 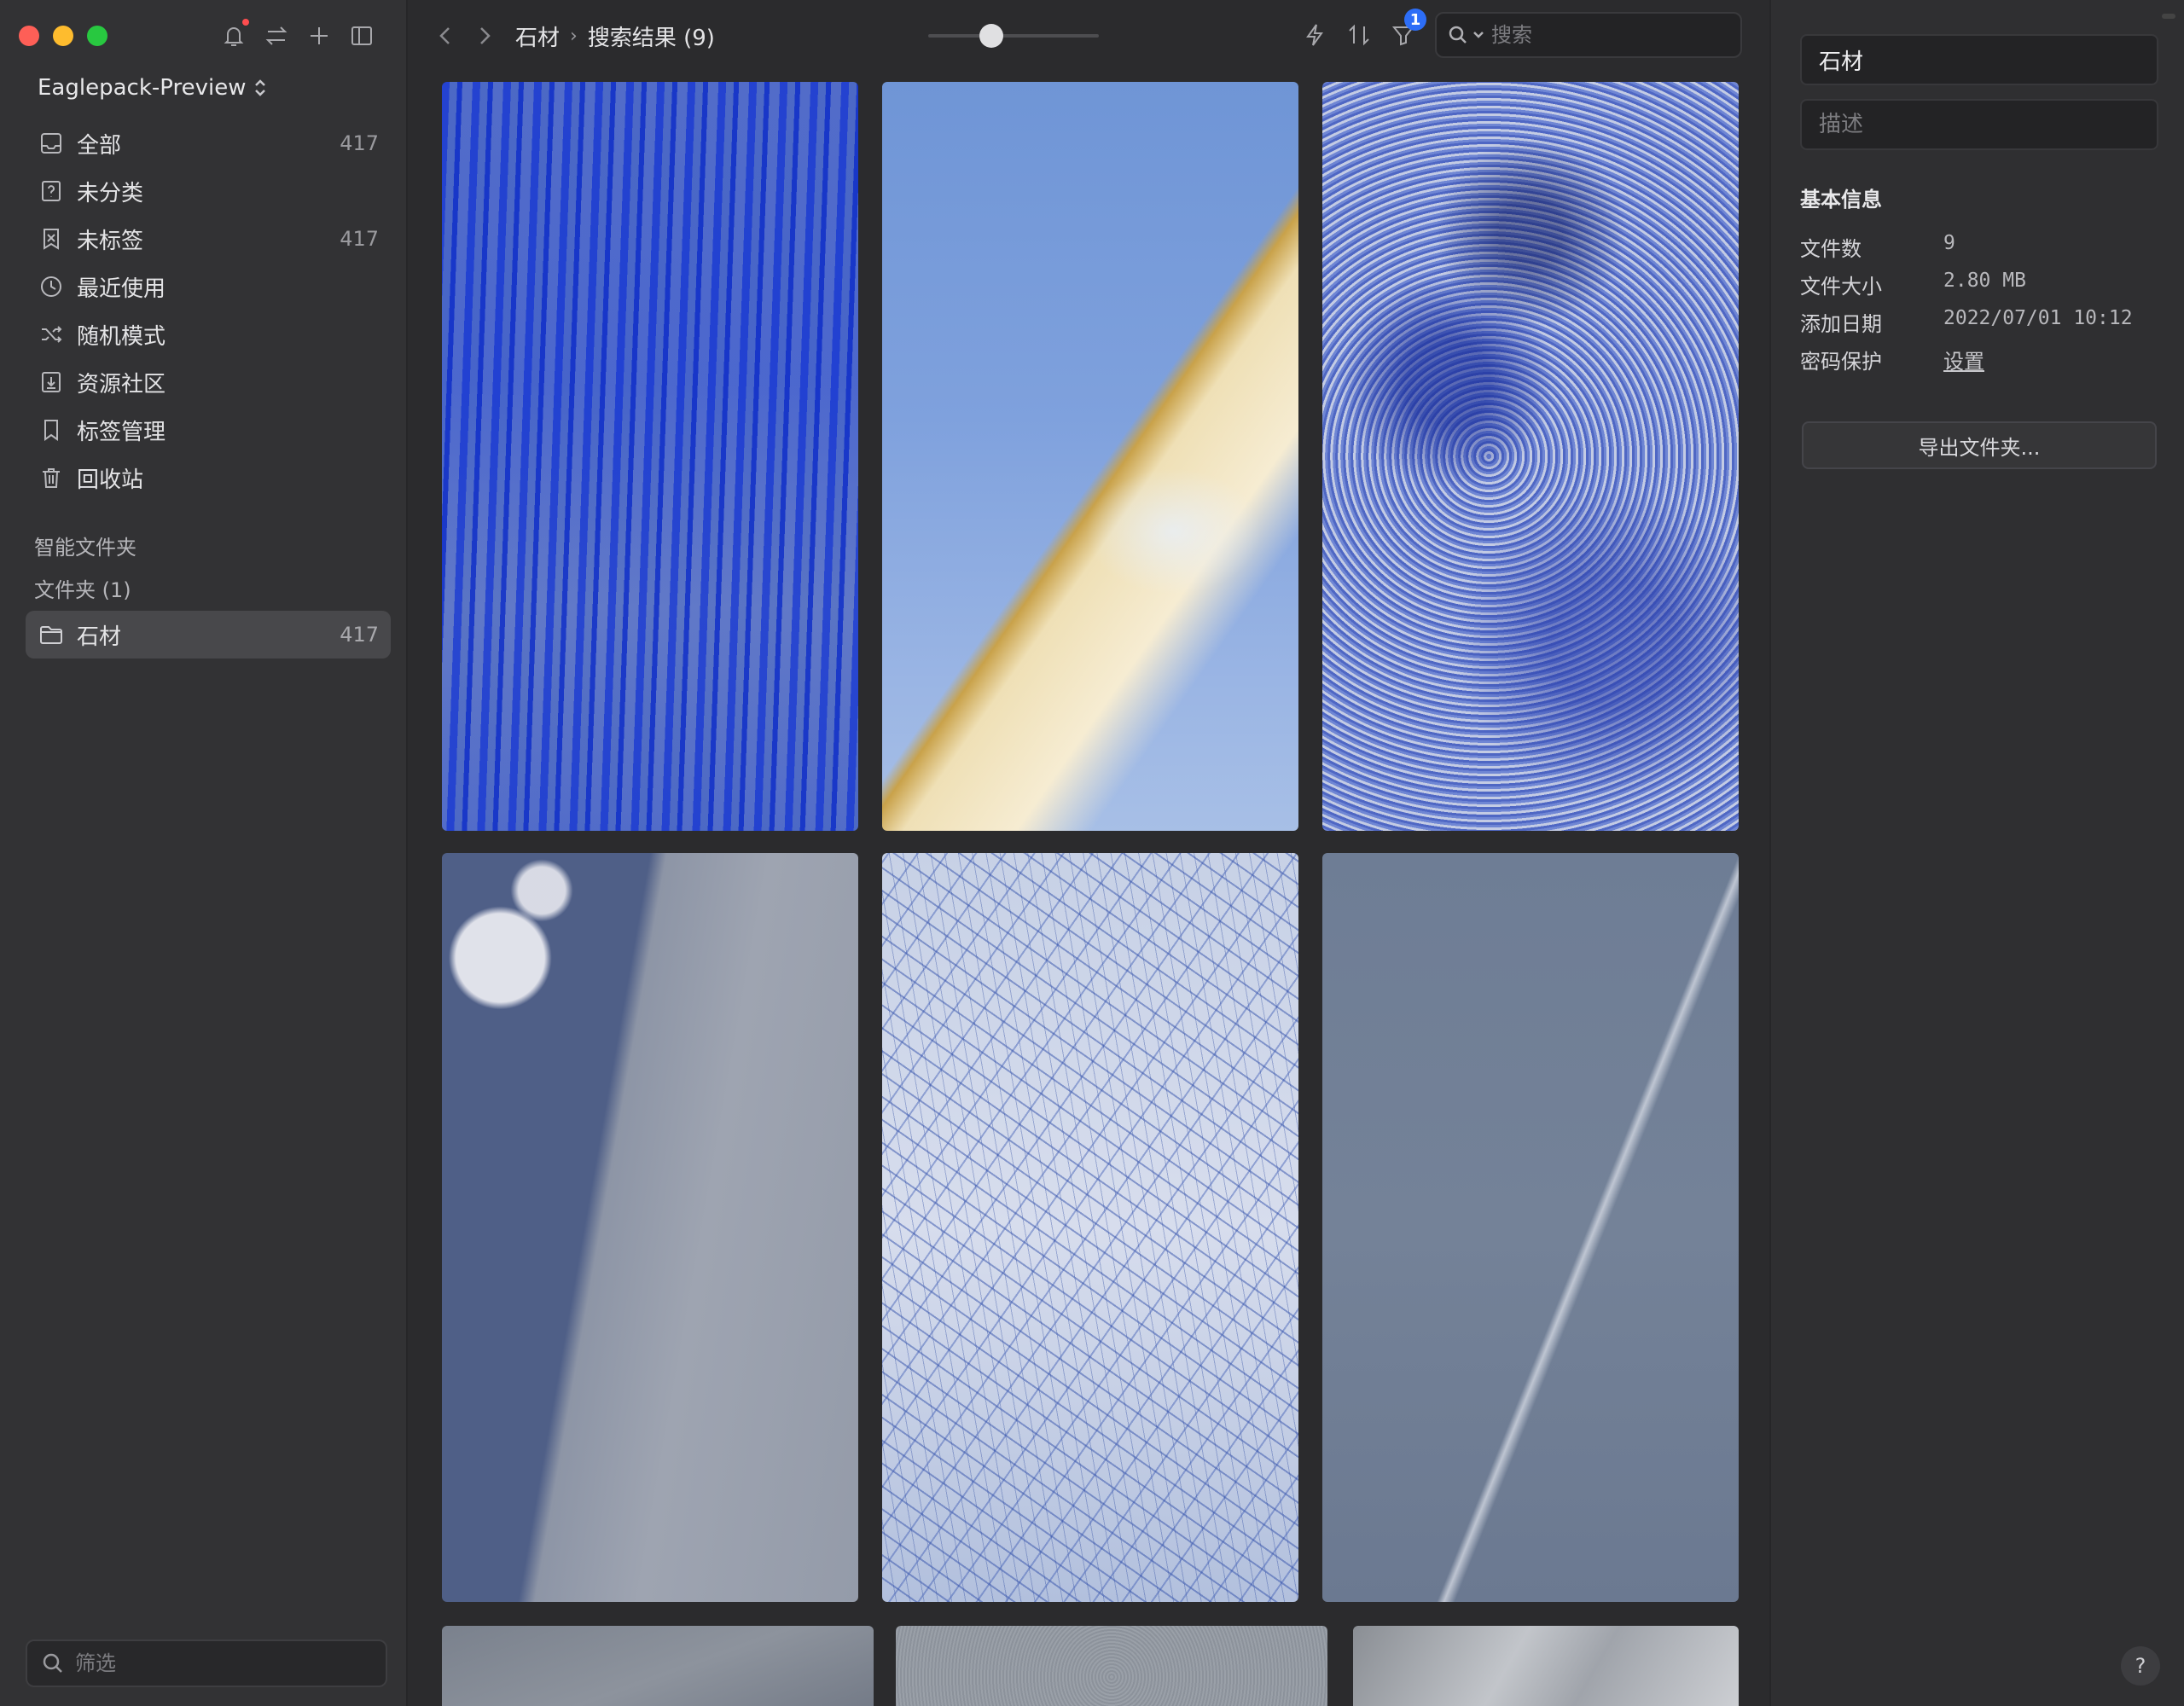 I want to click on filter-button: 1, so click(x=1406, y=31).